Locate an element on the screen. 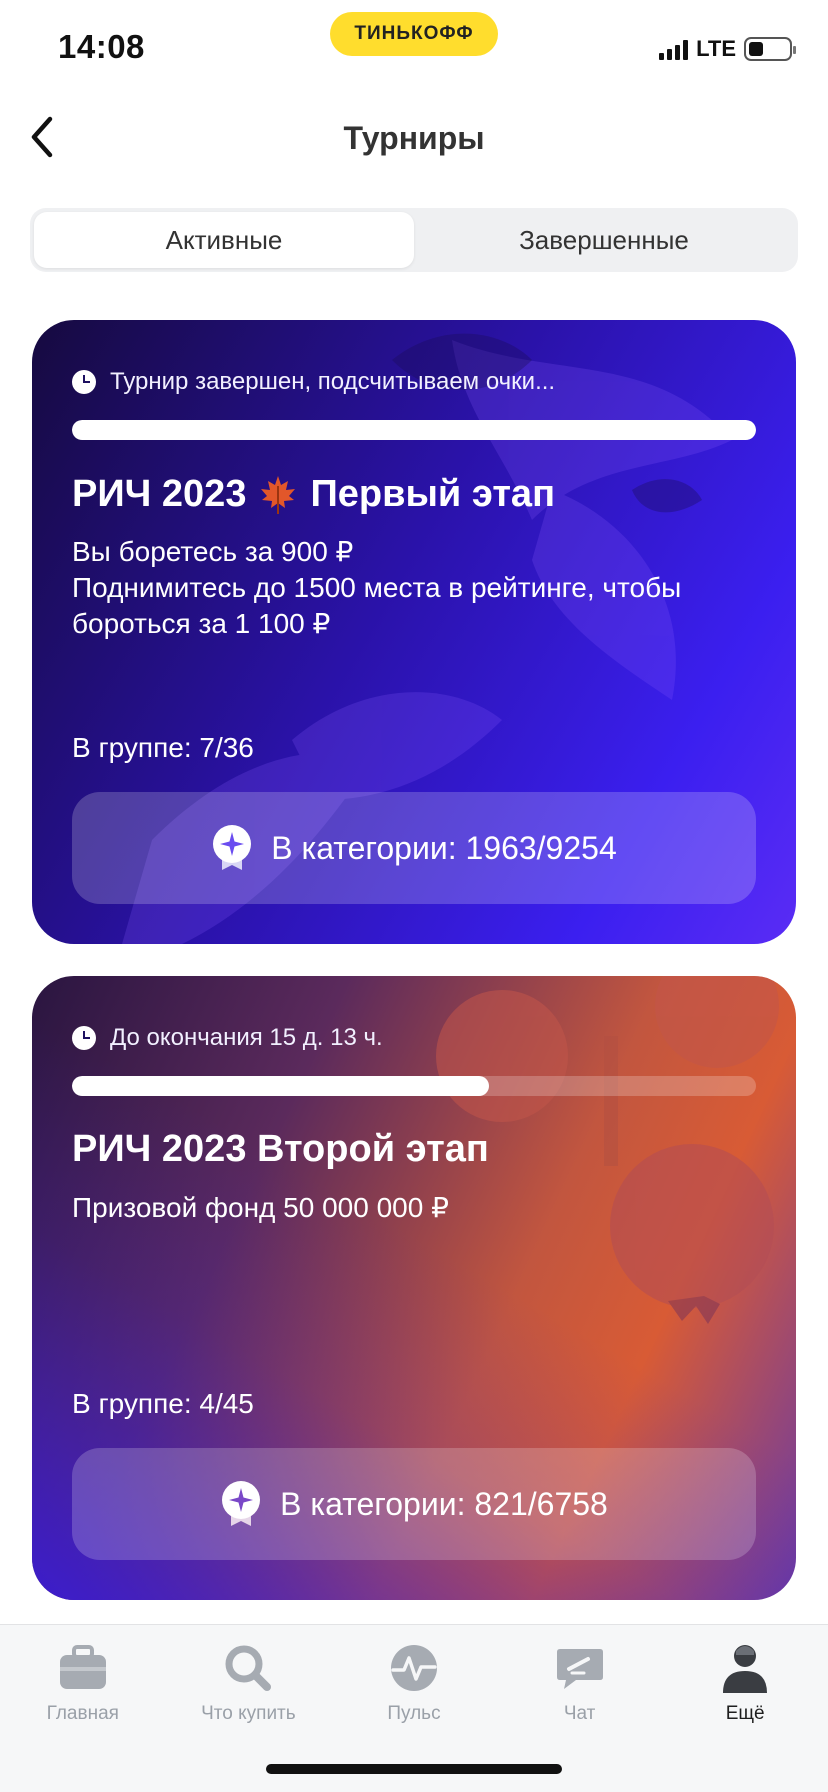  briefcase-icon is located at coordinates (82, 1667).